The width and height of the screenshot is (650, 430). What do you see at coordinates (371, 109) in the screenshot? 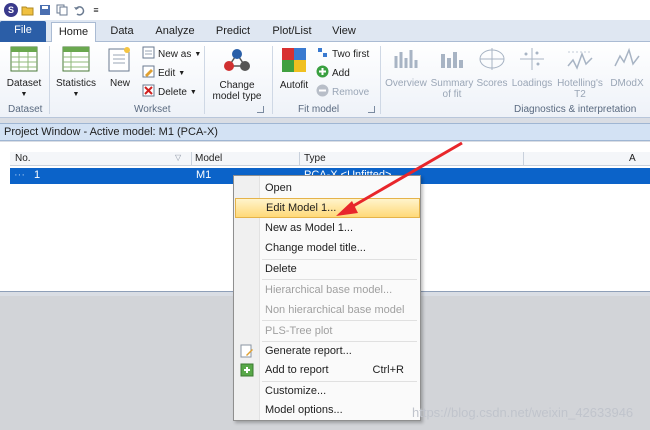
I see `fit-model-launcher-icon` at bounding box center [371, 109].